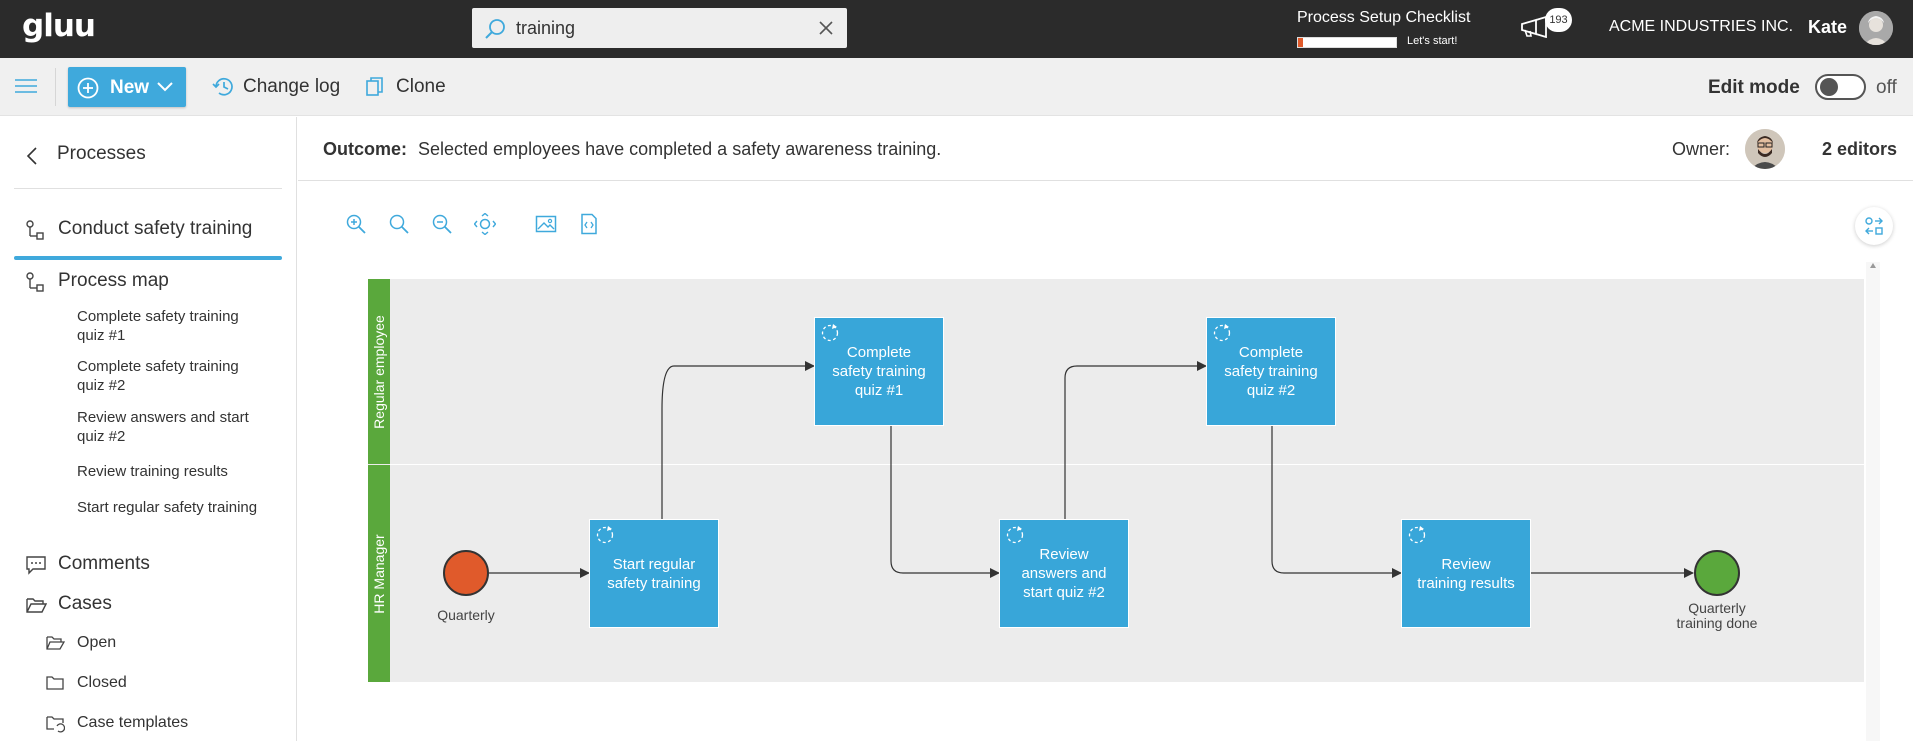 Image resolution: width=1913 pixels, height=741 pixels. What do you see at coordinates (442, 224) in the screenshot?
I see `zoom-out-icon` at bounding box center [442, 224].